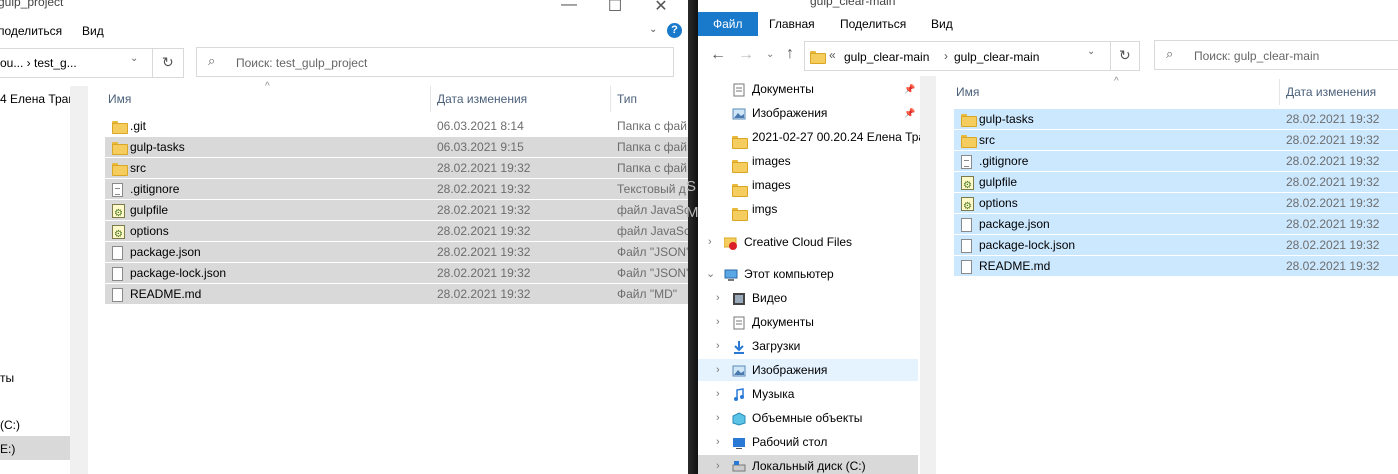  I want to click on nav-item-fragment: (C:), so click(10, 425).